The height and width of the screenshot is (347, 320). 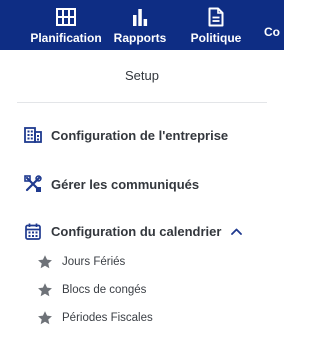 I want to click on sidebar-item-company-configuration: Configuration de l'entreprise, so click(x=126, y=135).